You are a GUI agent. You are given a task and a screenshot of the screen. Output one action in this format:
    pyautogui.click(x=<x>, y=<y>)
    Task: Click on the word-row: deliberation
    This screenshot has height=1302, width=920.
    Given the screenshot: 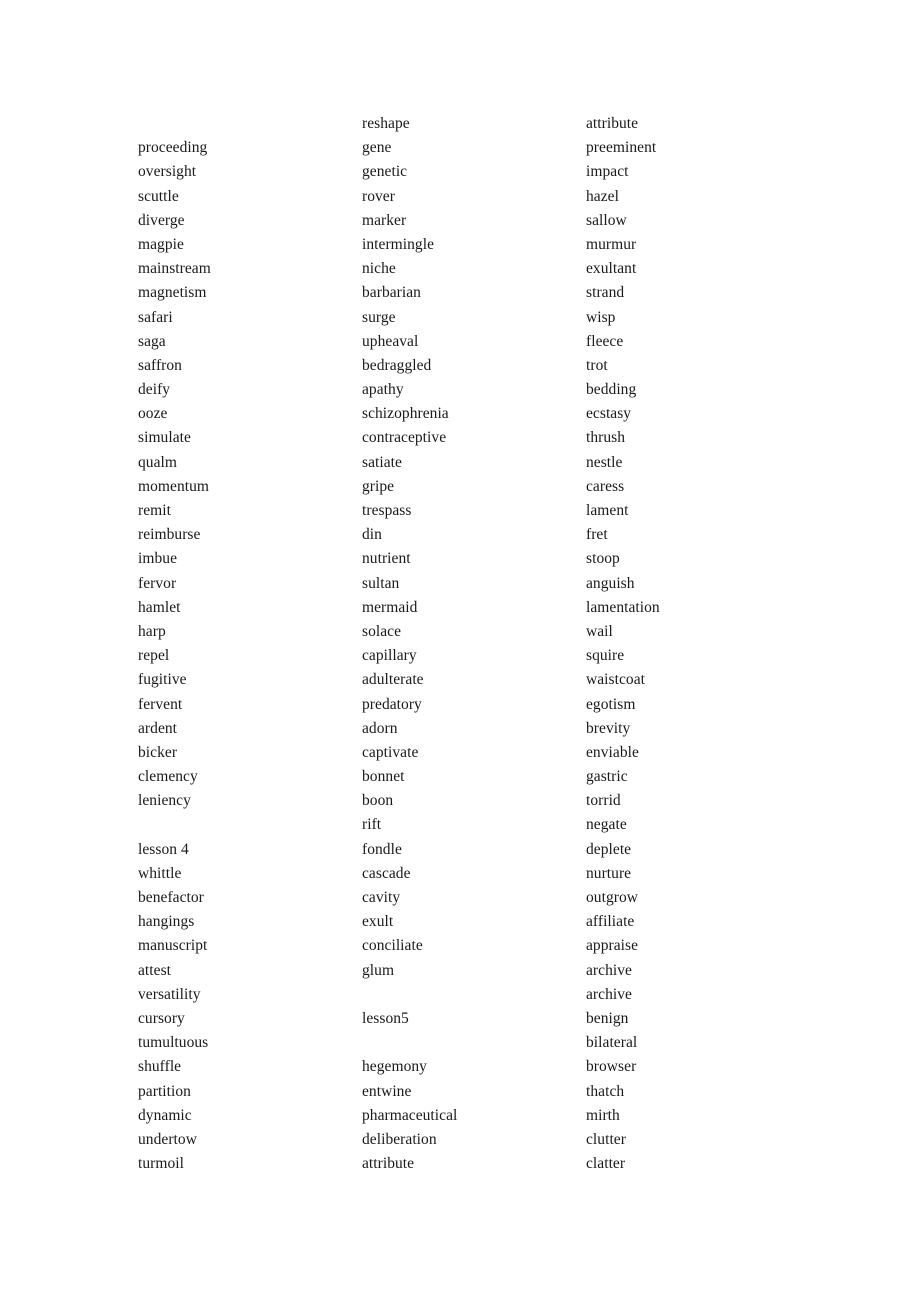 What is the action you would take?
    pyautogui.click(x=399, y=1139)
    